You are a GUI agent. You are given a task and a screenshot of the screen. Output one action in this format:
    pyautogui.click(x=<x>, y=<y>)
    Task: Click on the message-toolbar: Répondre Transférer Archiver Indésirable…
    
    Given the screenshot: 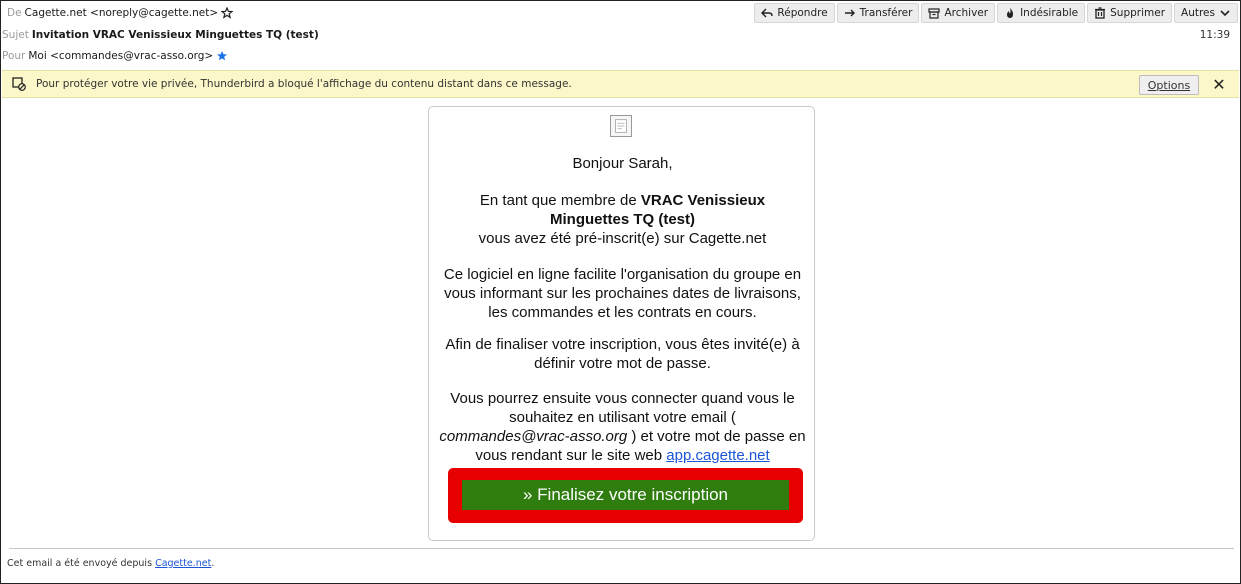 What is the action you would take?
    pyautogui.click(x=996, y=13)
    